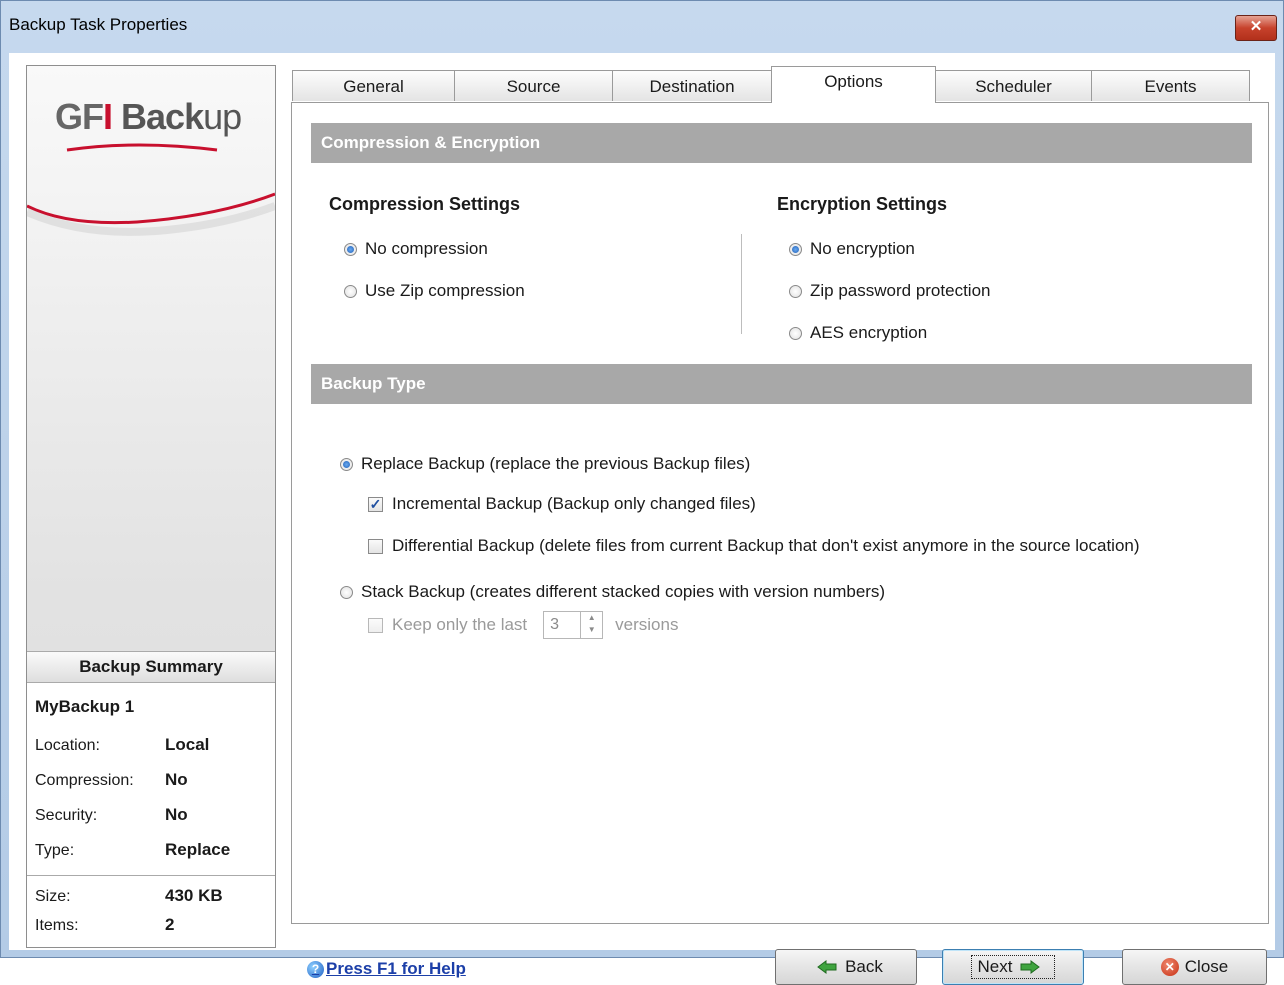 The height and width of the screenshot is (985, 1284). I want to click on next-button: Next, so click(1013, 967).